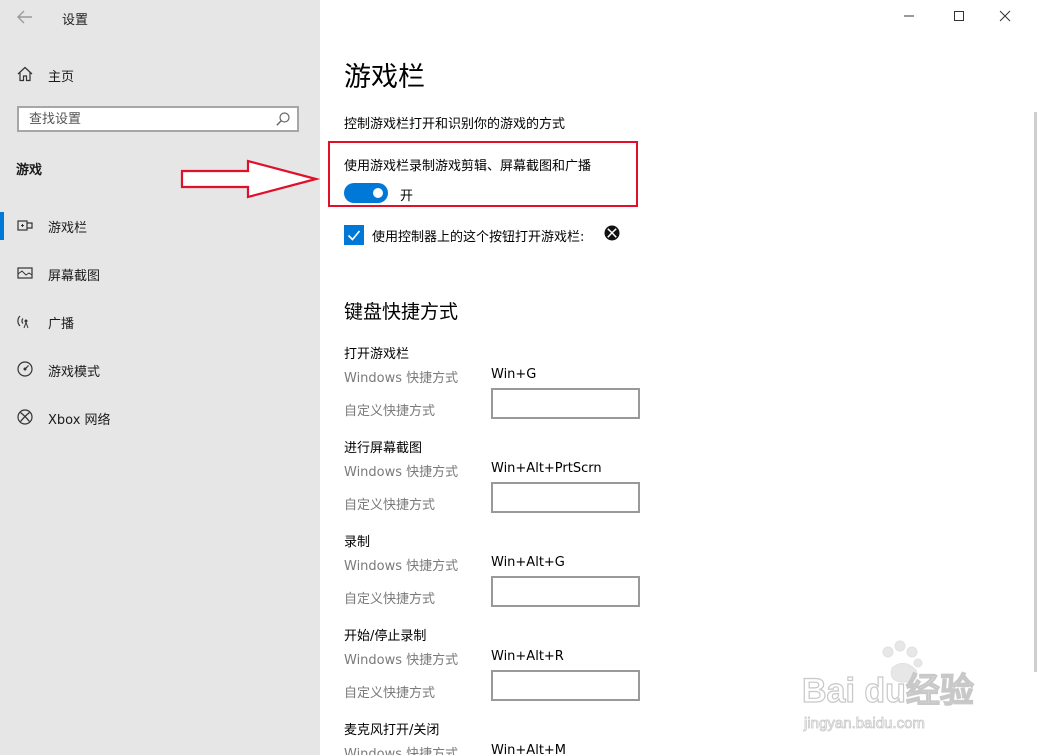  I want to click on window-controls, so click(957, 17).